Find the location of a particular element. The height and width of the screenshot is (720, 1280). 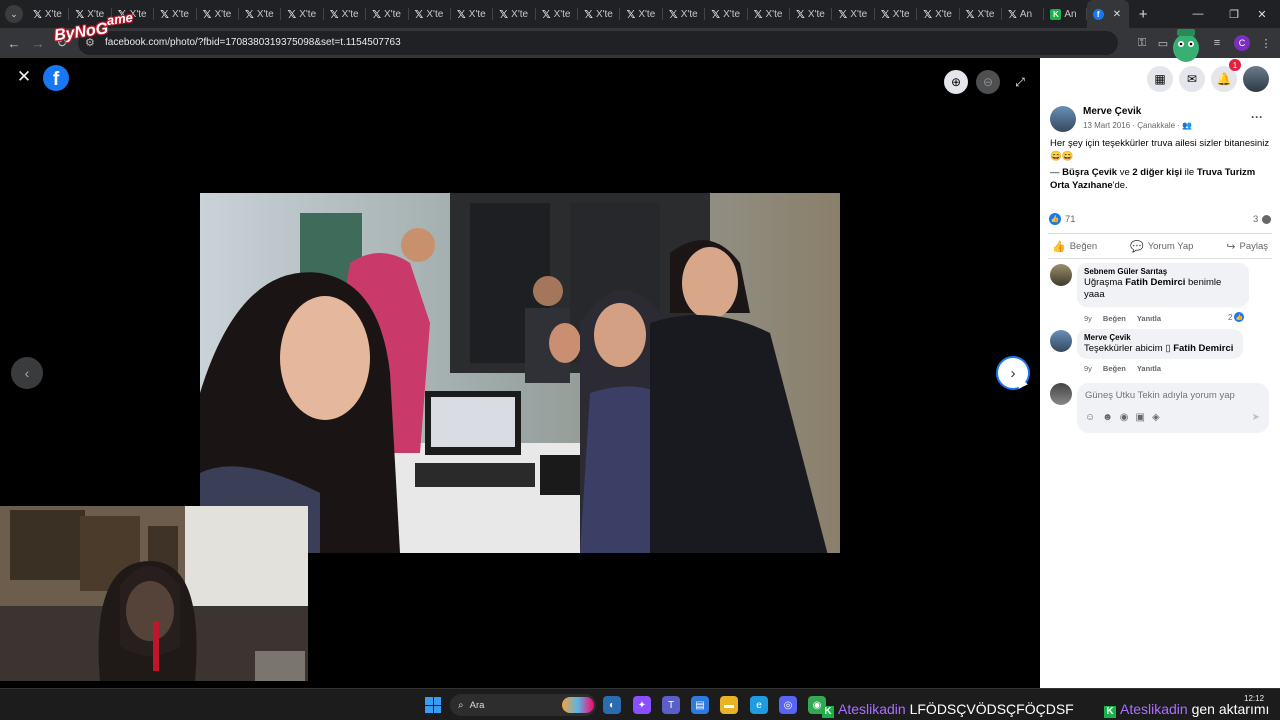

zoom-out-icon: ⊖ is located at coordinates (988, 82).